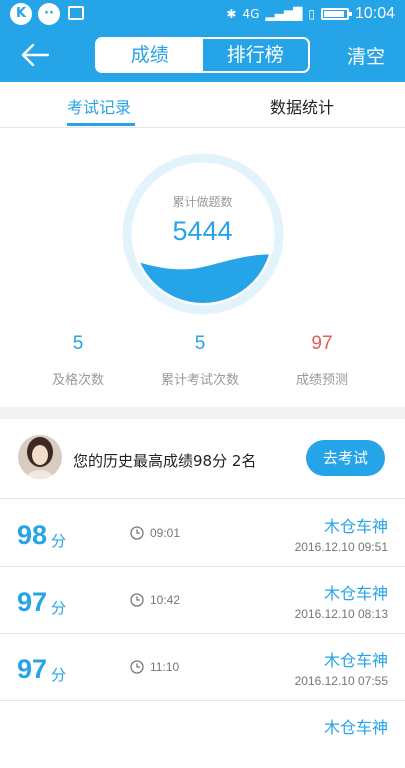  I want to click on status-icons: ✱ 4G ▂▄▆█ ▯ 10:04, so click(310, 14).